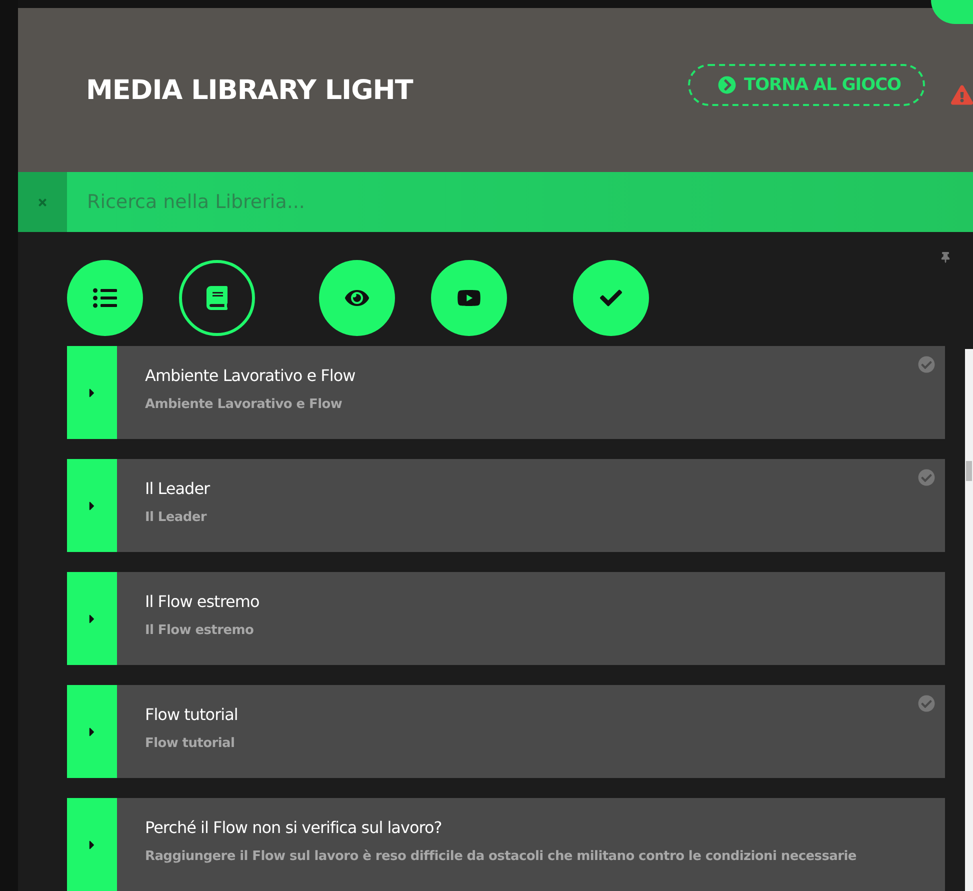 This screenshot has width=973, height=891. What do you see at coordinates (969, 620) in the screenshot?
I see `scrollbar` at bounding box center [969, 620].